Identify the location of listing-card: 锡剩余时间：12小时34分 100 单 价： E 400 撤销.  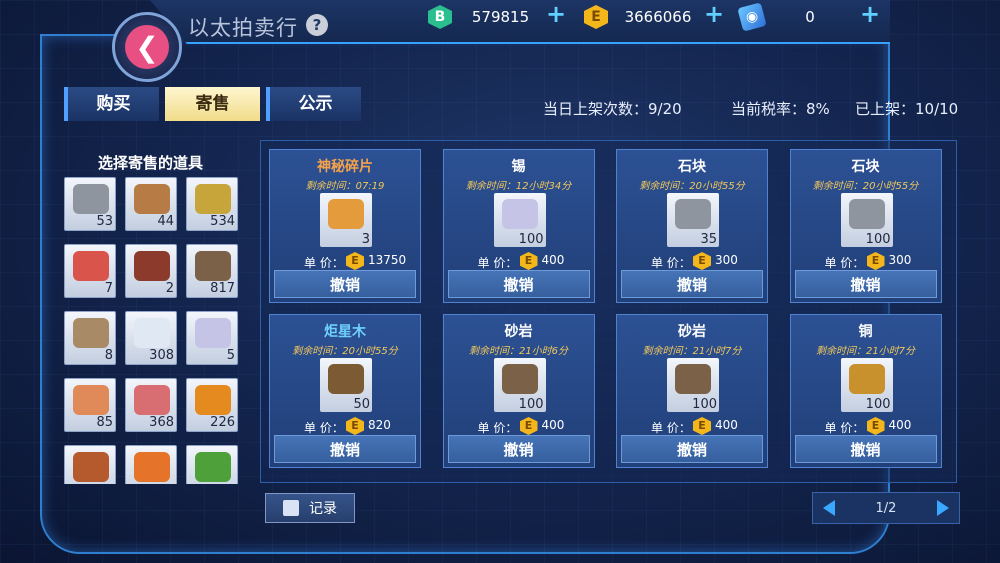
(518, 226).